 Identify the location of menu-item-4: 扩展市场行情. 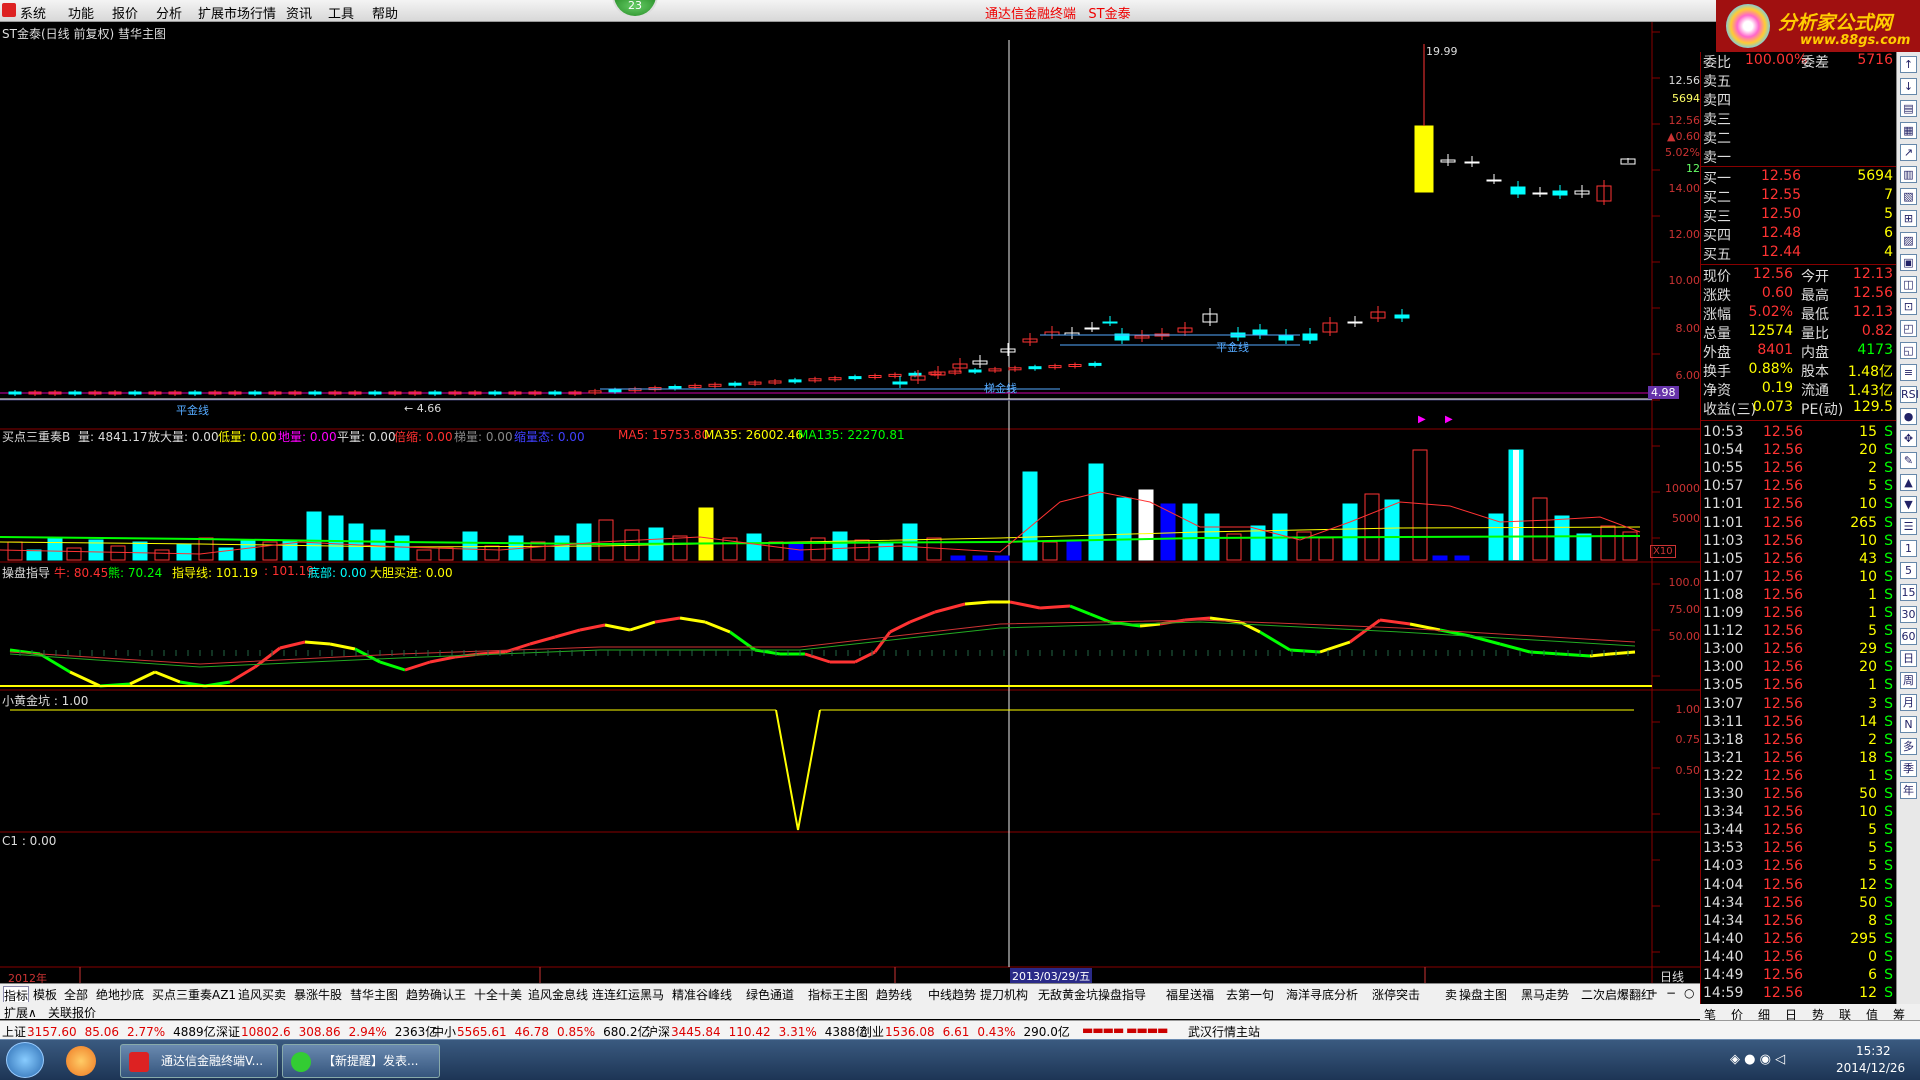
(237, 12).